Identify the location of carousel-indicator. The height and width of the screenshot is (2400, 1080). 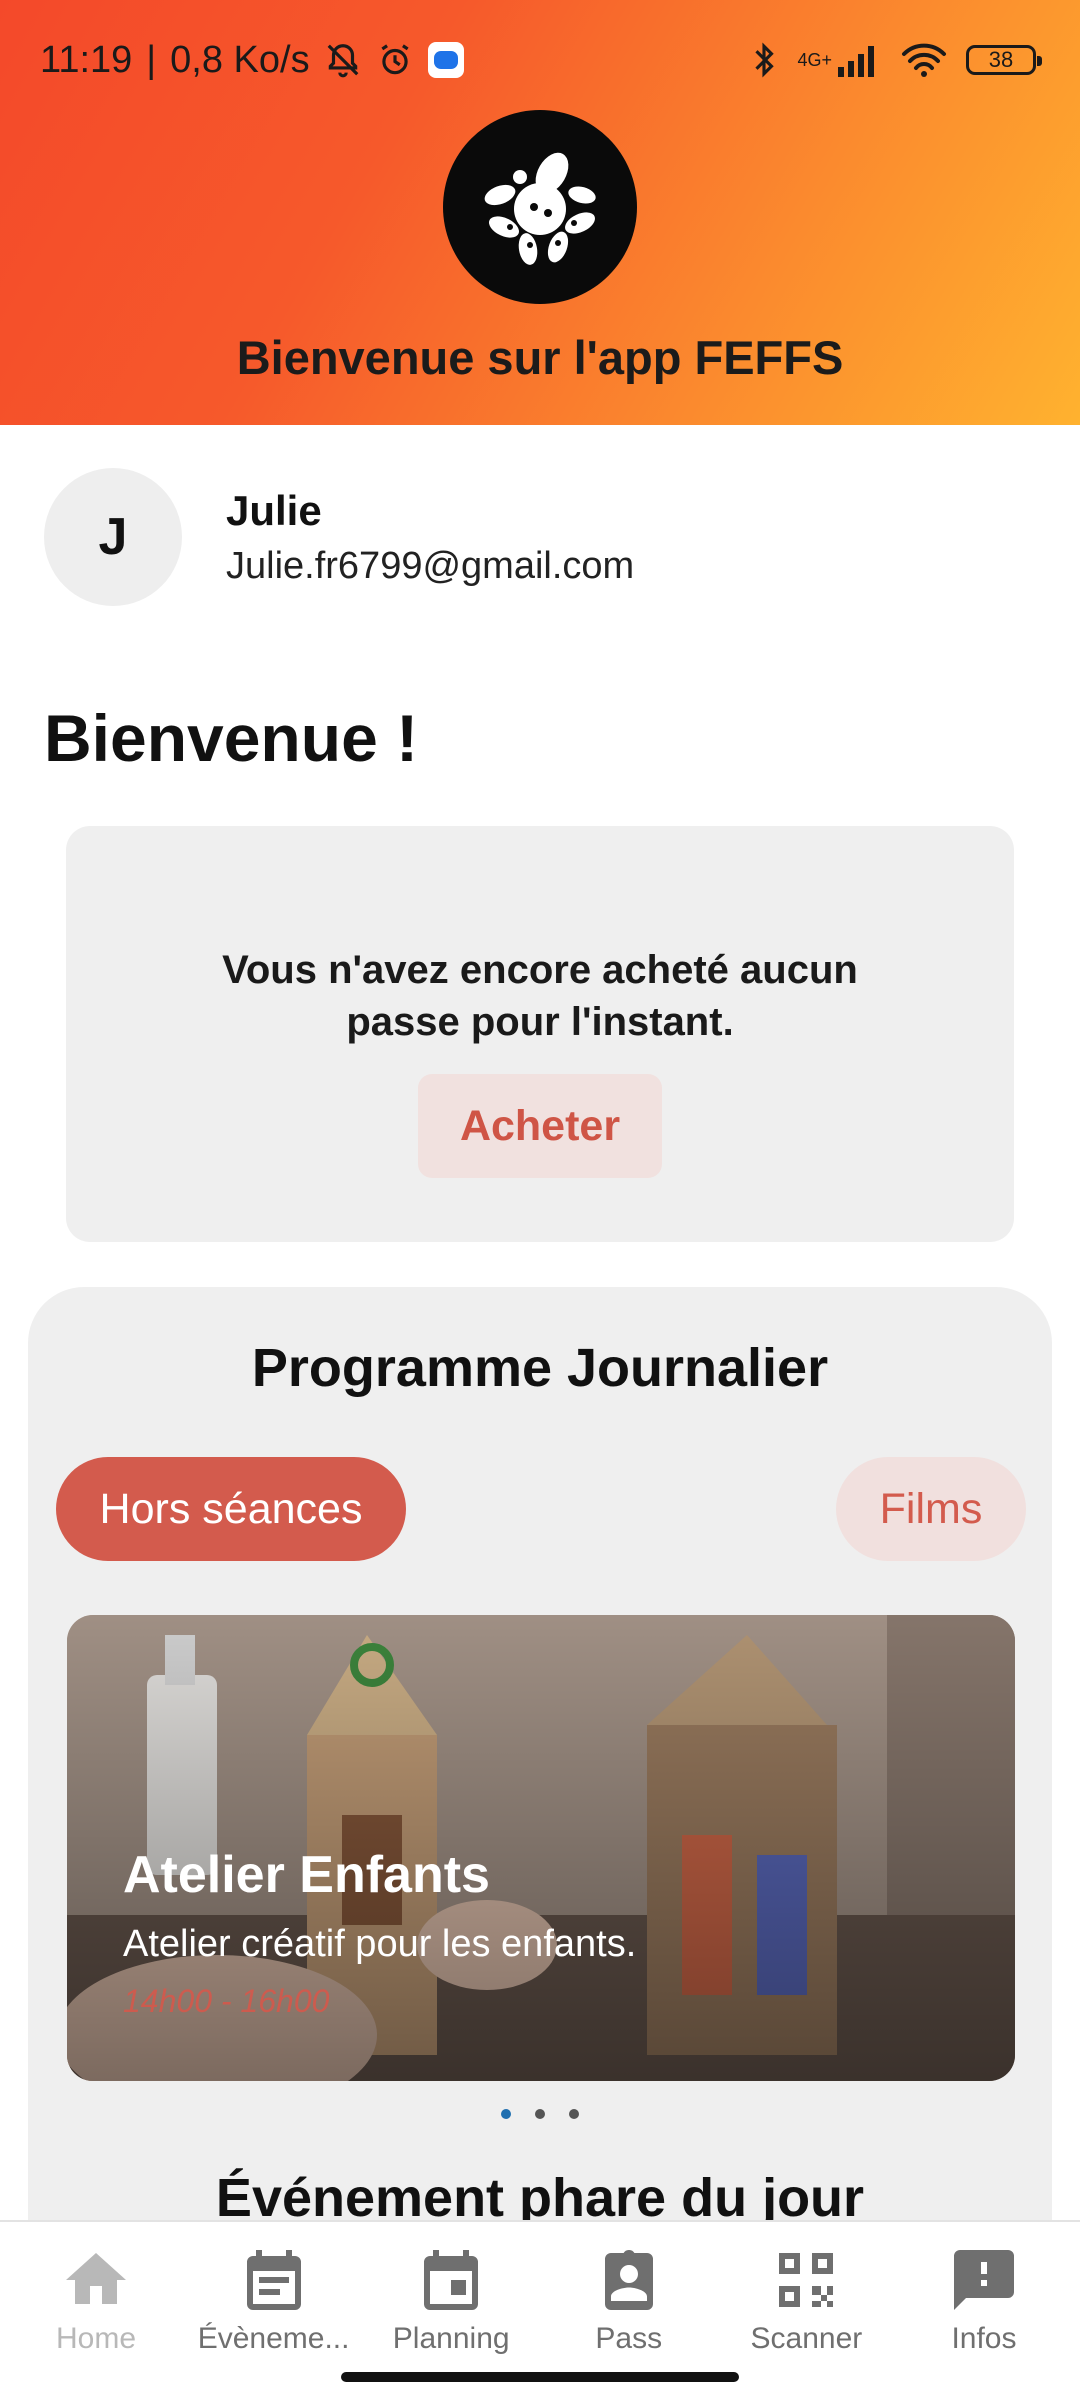
(540, 2114).